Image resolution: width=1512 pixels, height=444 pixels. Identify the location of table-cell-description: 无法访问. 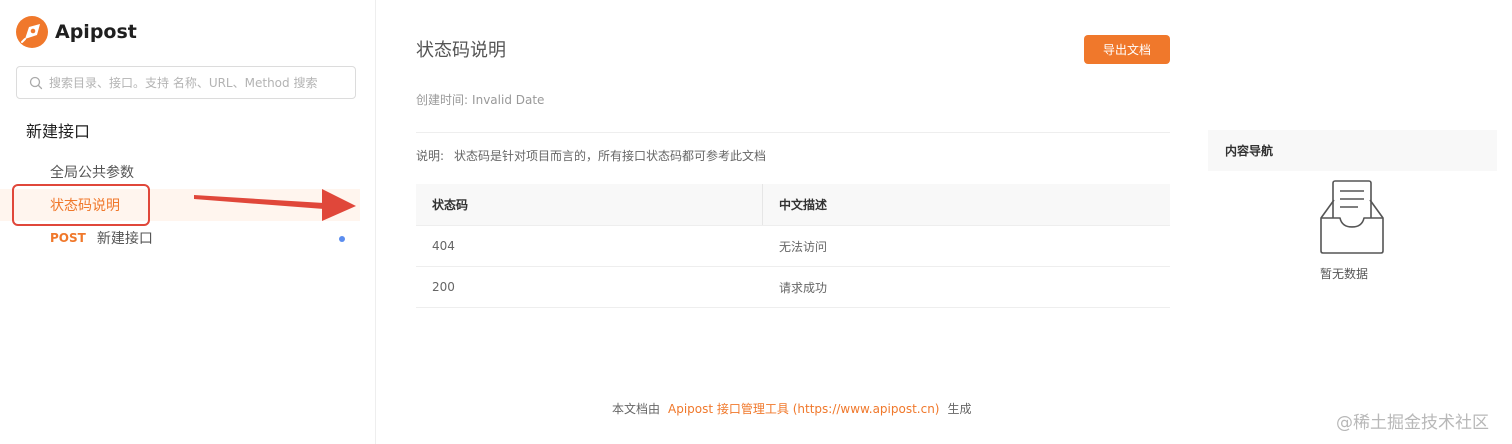
(803, 246).